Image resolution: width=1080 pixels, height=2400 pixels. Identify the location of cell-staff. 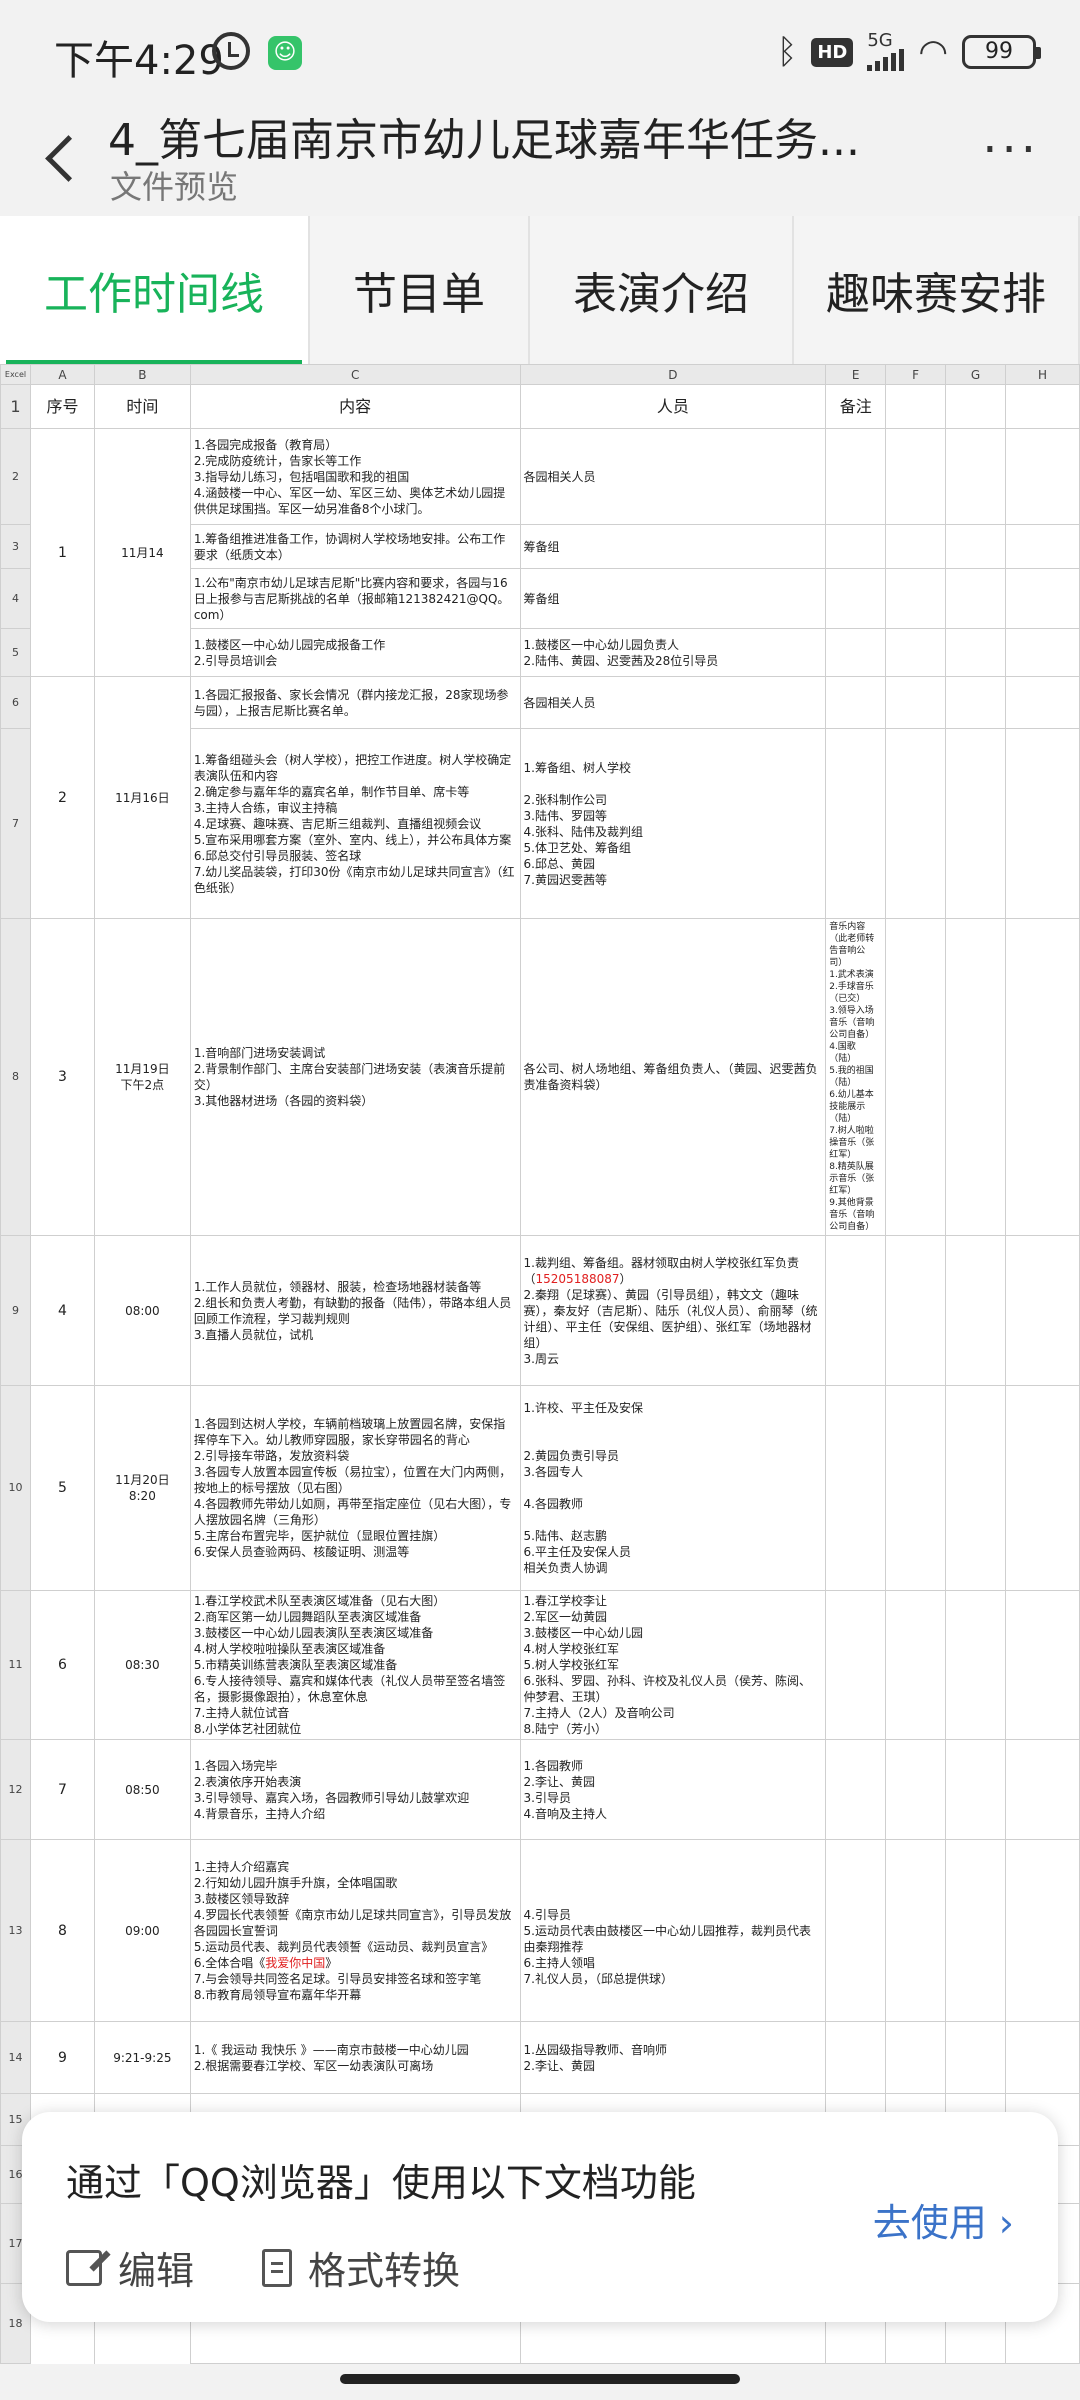
(673, 2363).